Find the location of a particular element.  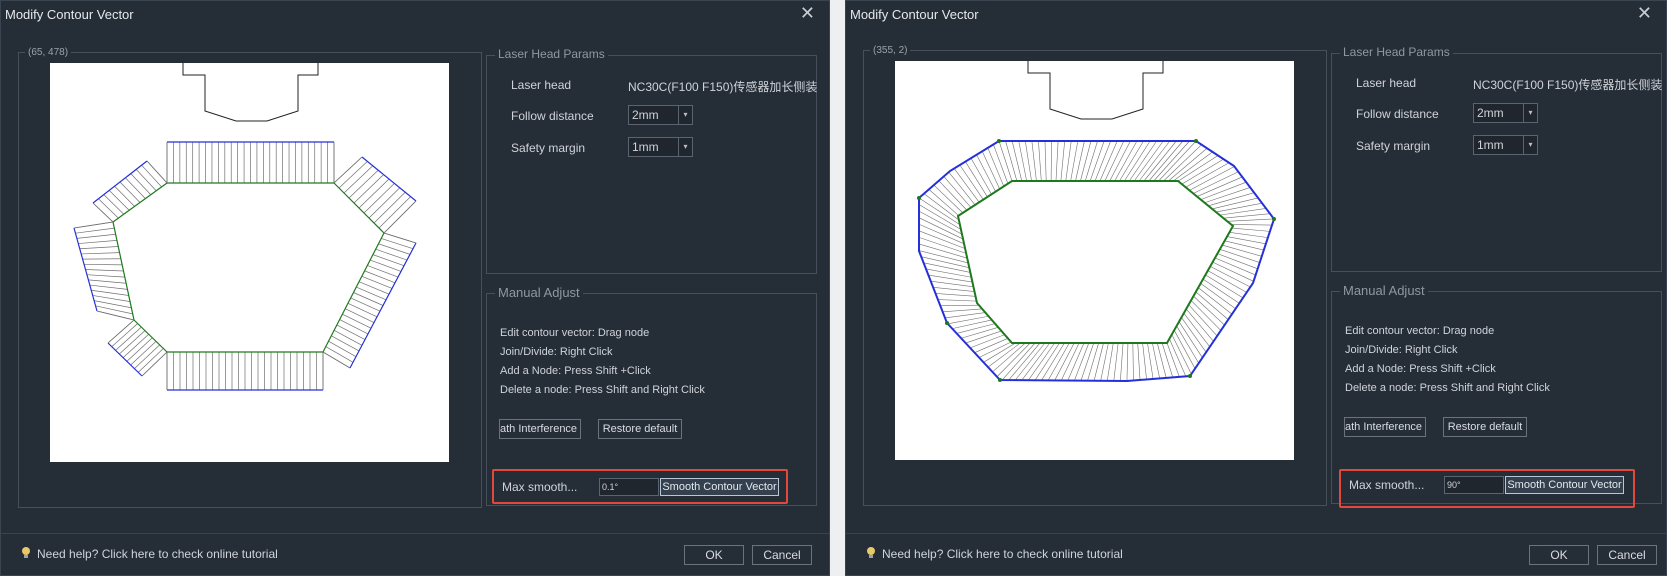

instruction-drag-node: Edit contour vector: Drag node is located at coordinates (575, 333).